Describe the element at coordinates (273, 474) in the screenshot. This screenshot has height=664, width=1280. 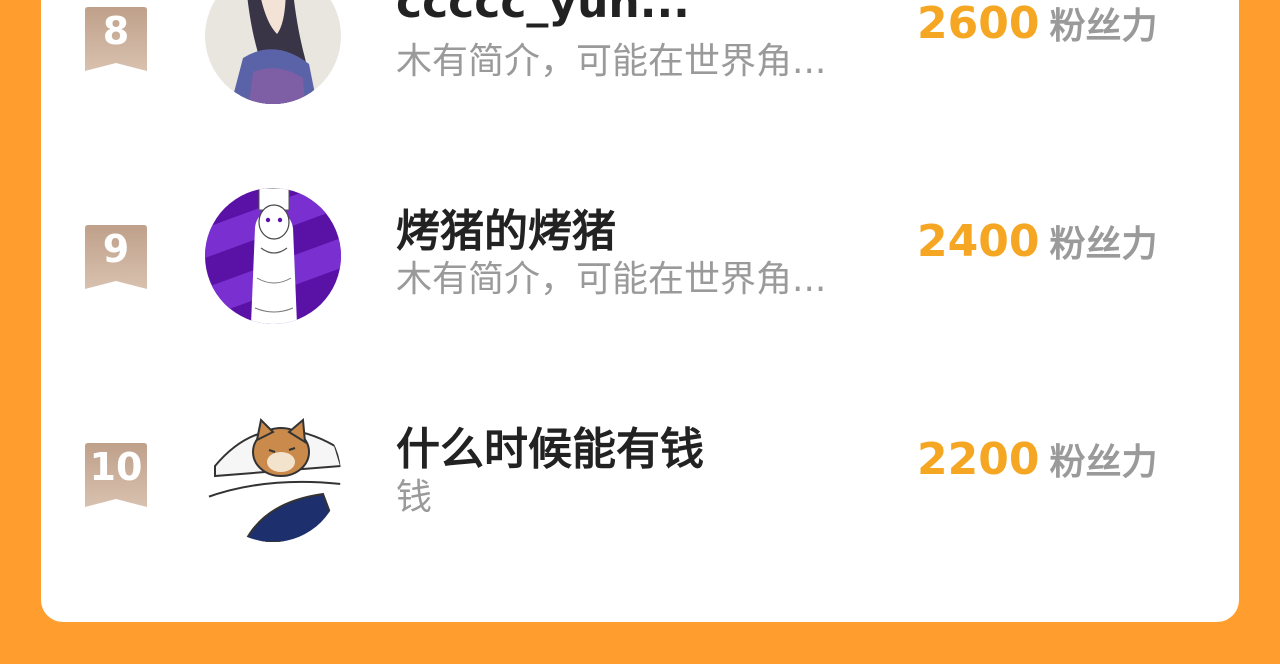
I see `cat-in-bed-avatar` at that location.